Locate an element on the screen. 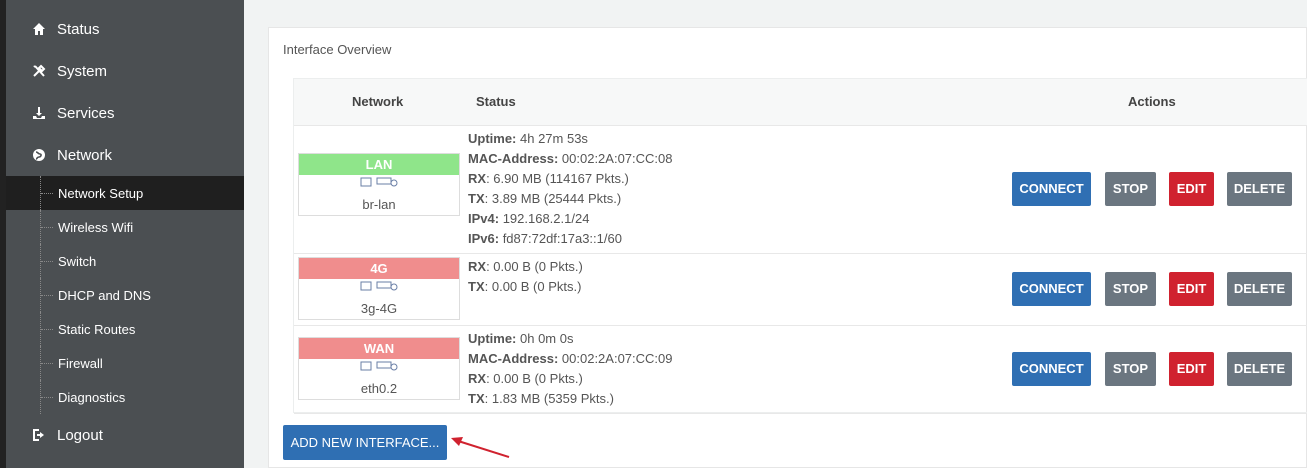 This screenshot has width=1307, height=468. status-value: 00:02:2A:07:CC:09 is located at coordinates (615, 358).